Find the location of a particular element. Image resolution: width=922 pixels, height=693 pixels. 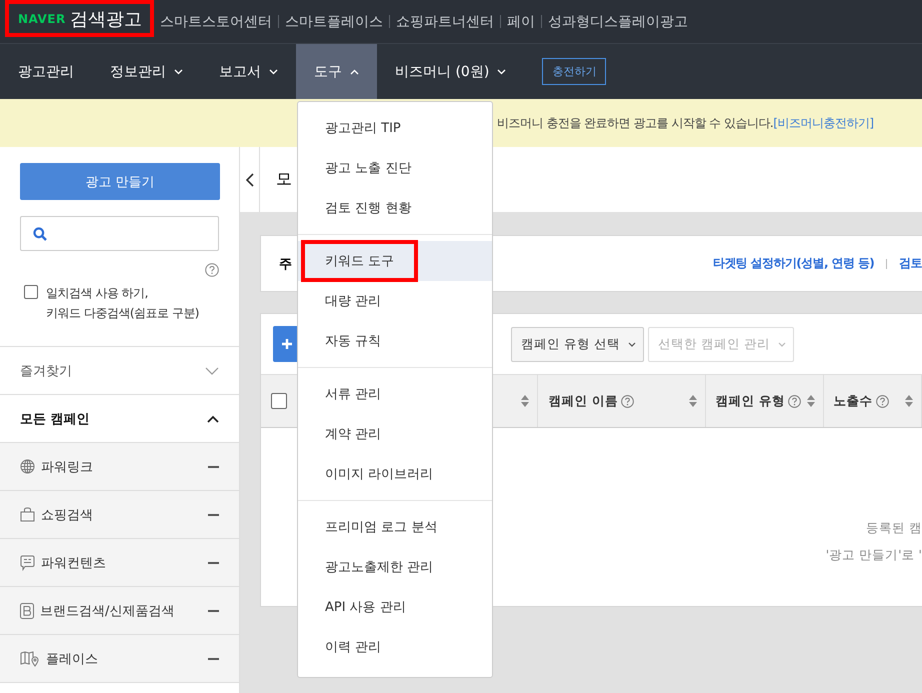

chat-icon is located at coordinates (27, 562).